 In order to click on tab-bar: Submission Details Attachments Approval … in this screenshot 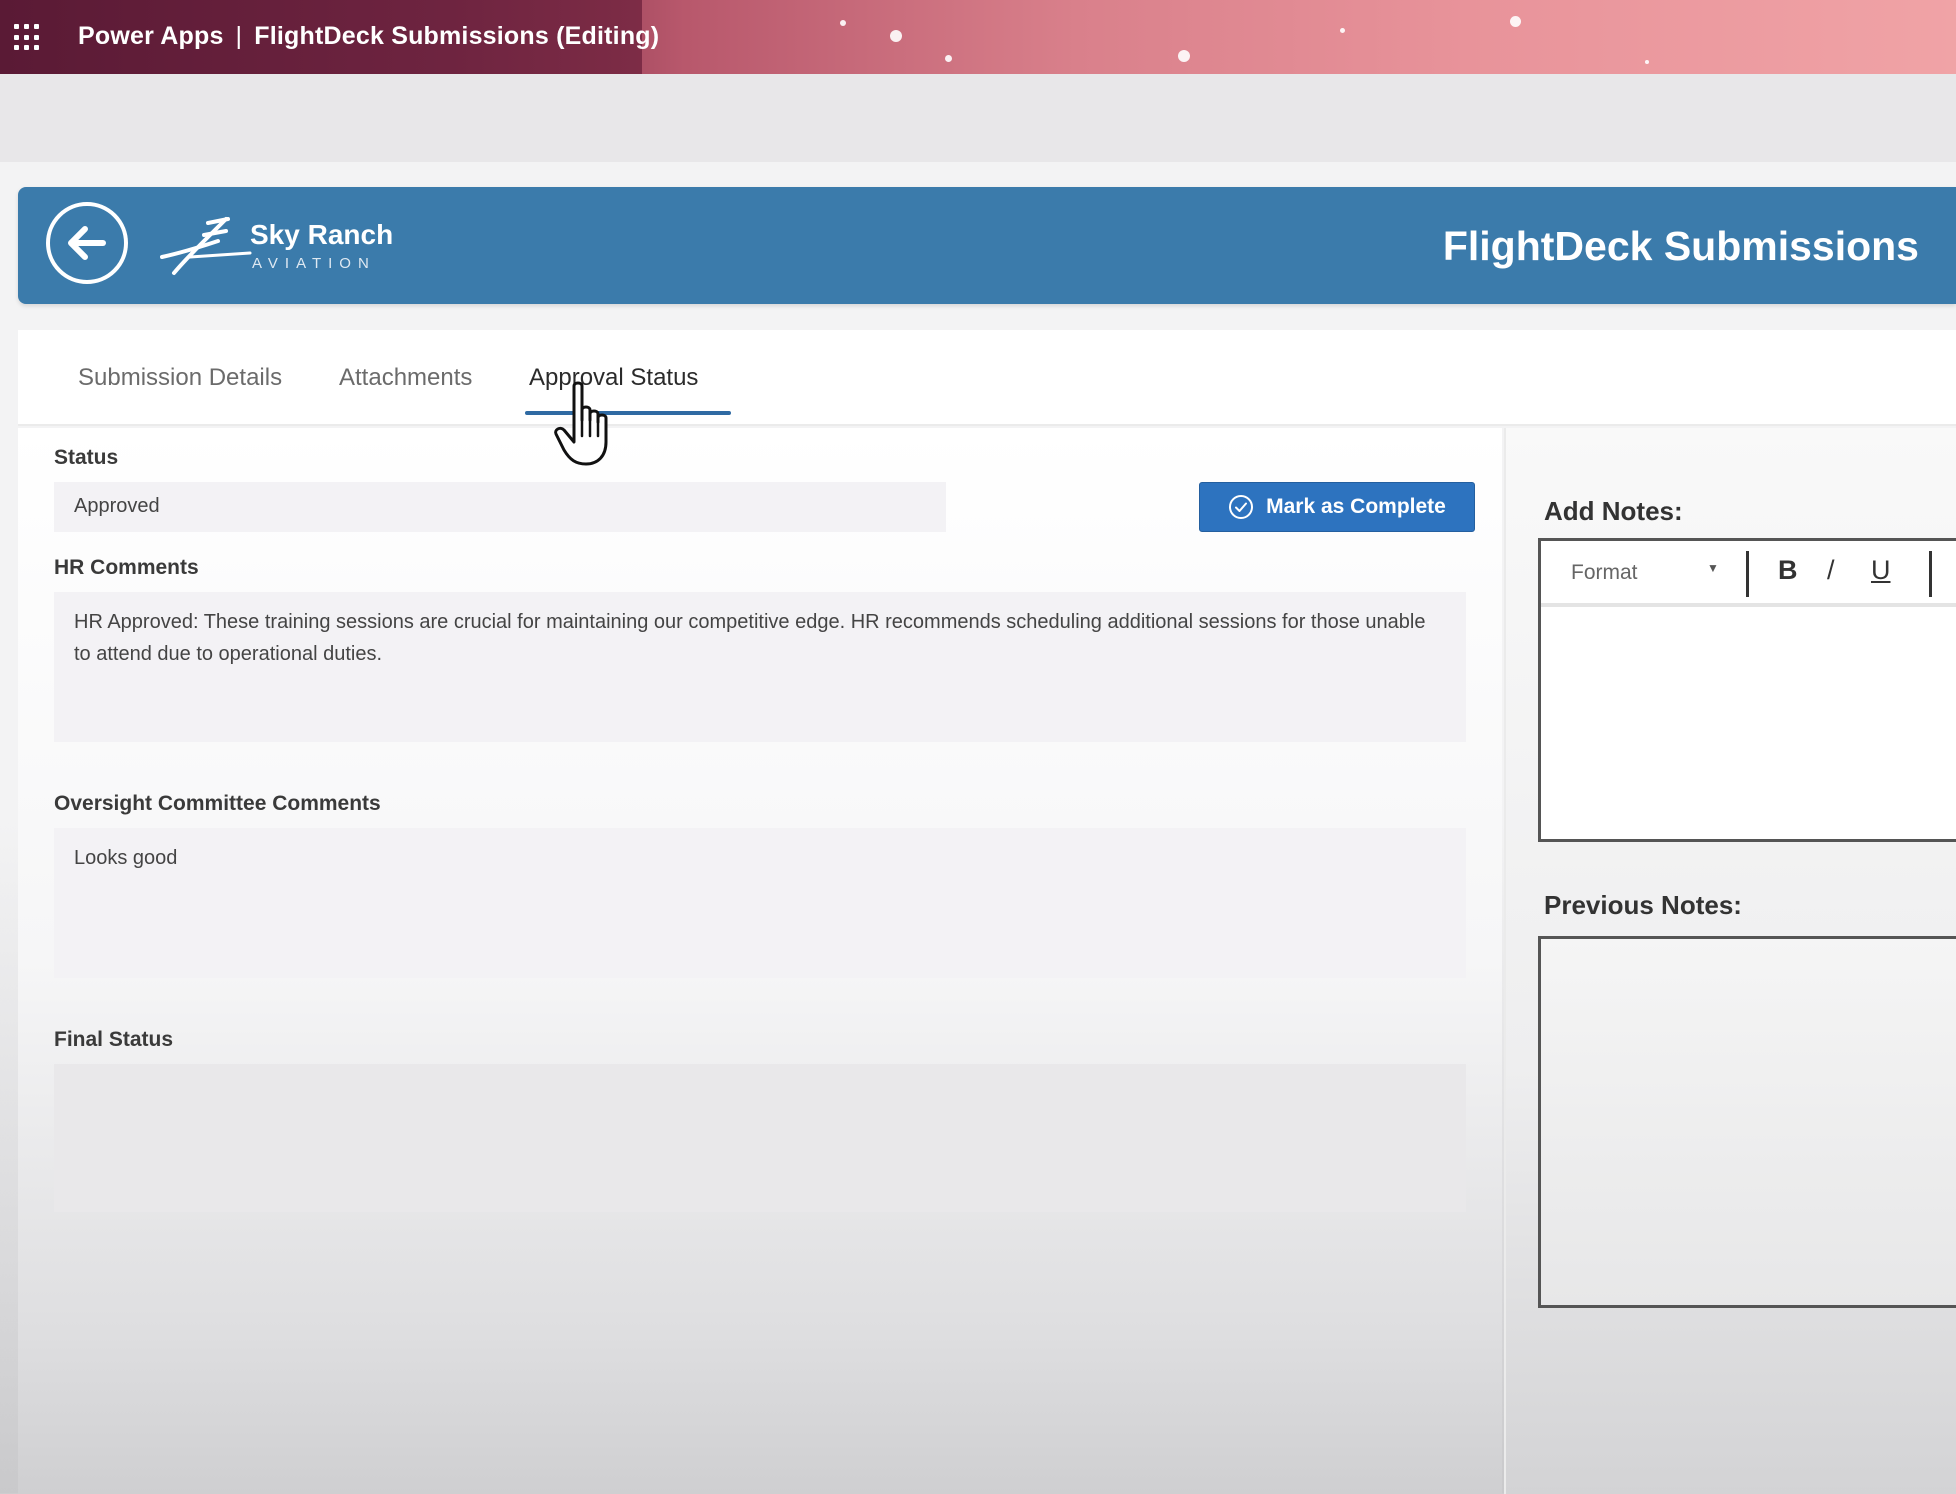, I will do `click(987, 378)`.